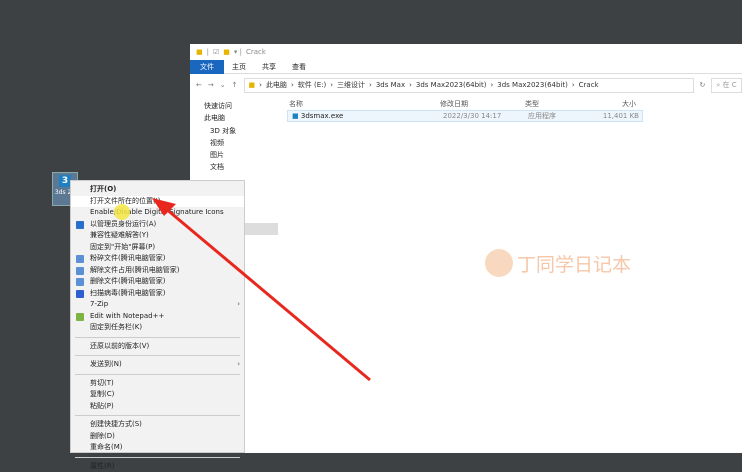  Describe the element at coordinates (157, 225) in the screenshot. I see `menu-item: 以管理员身份运行(A)` at that location.